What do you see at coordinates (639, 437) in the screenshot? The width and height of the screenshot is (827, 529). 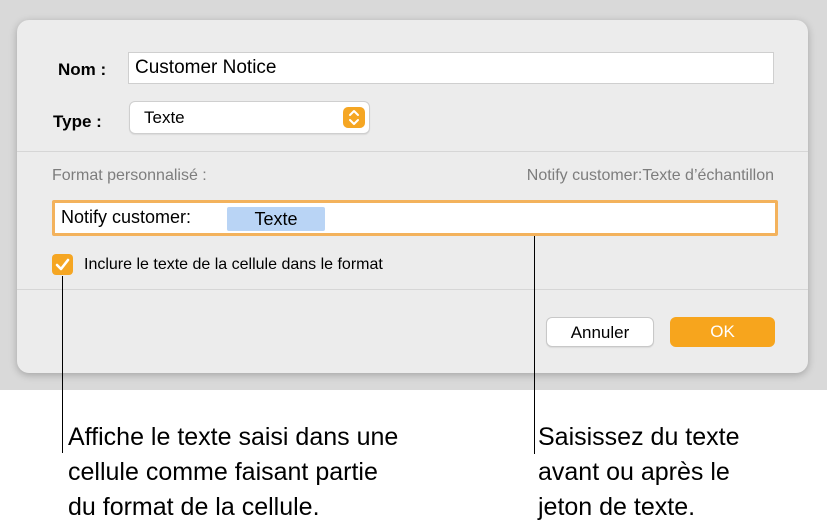 I see `callout-right-line: Saisissez du texte` at bounding box center [639, 437].